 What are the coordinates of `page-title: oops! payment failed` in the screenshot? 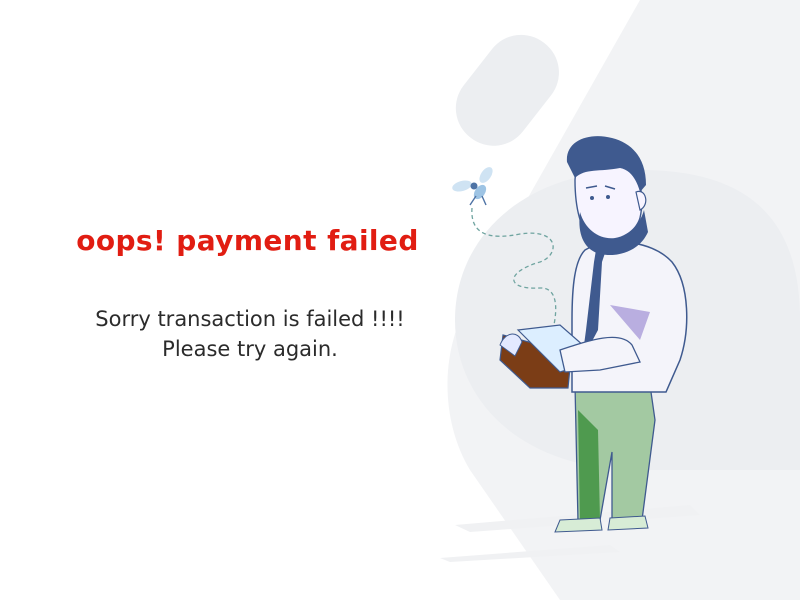 It's located at (247, 240).